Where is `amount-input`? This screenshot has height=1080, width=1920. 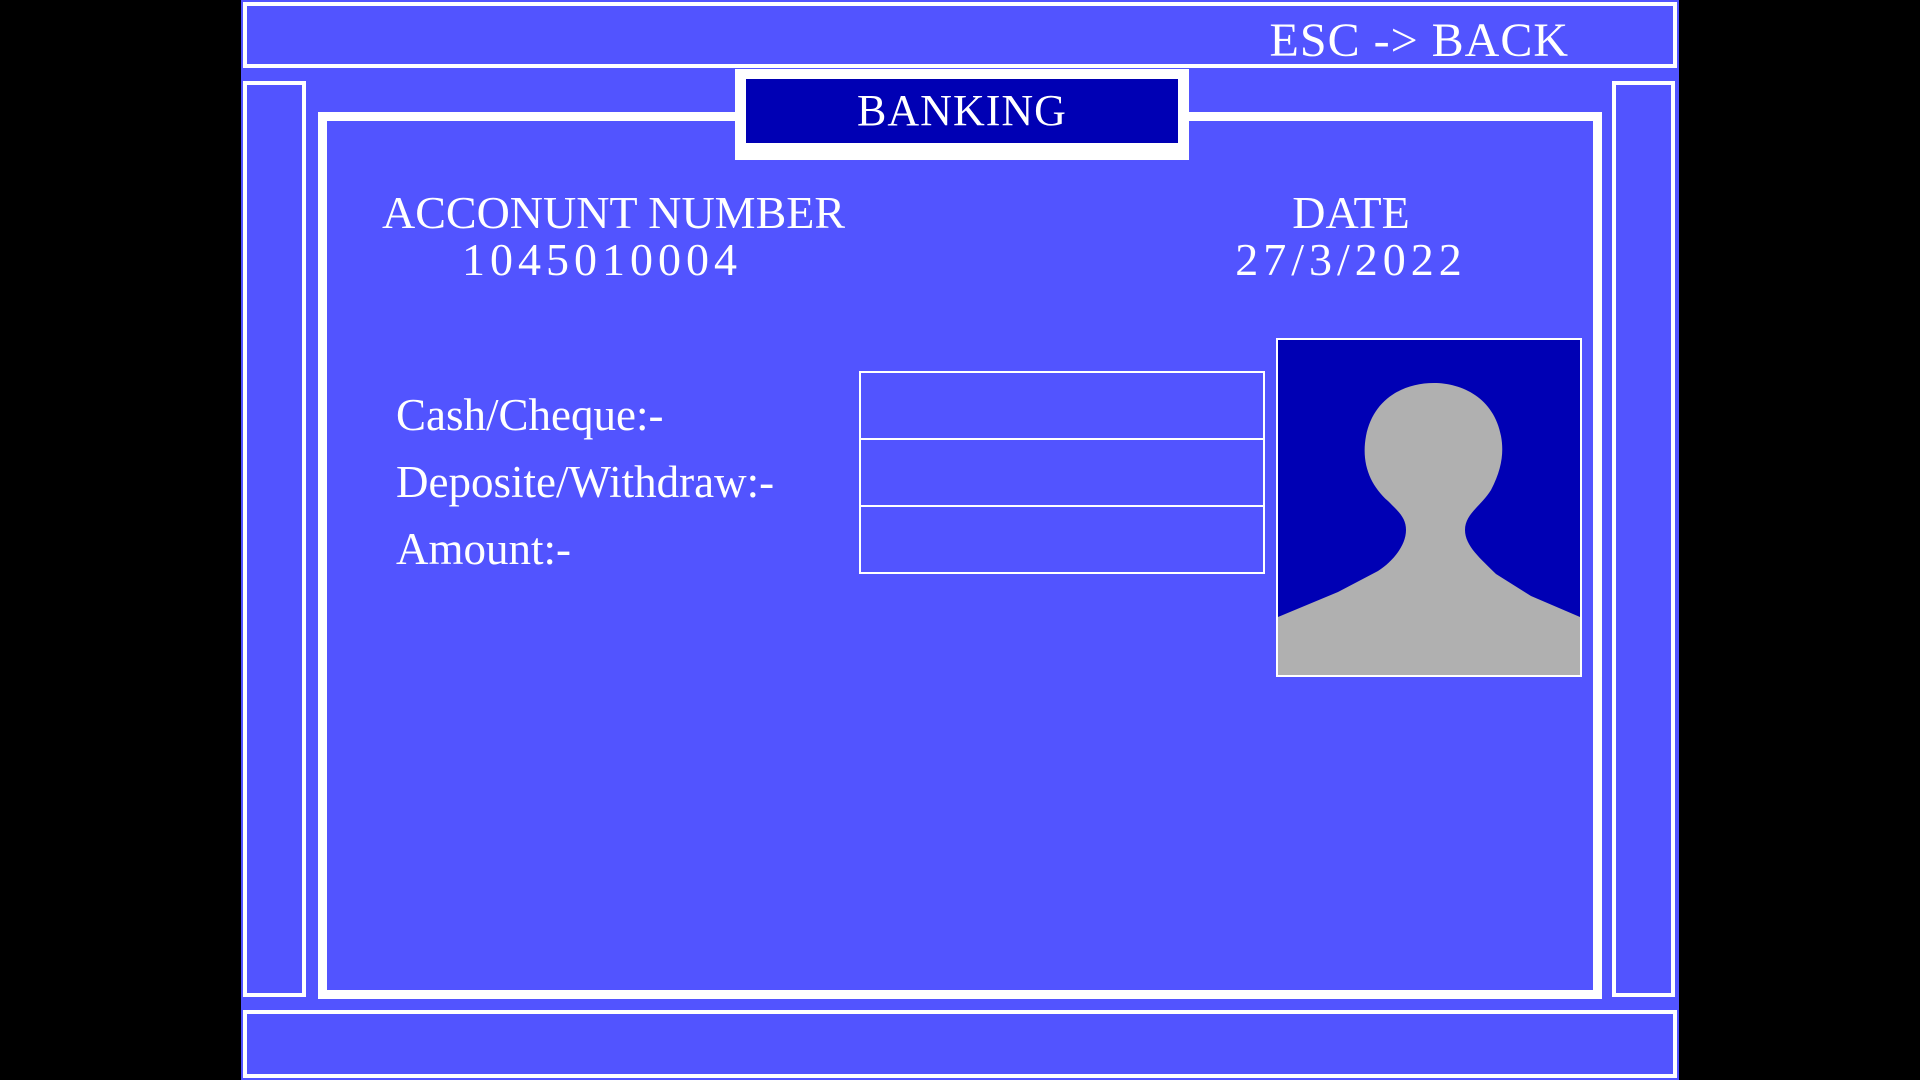
amount-input is located at coordinates (1062, 539).